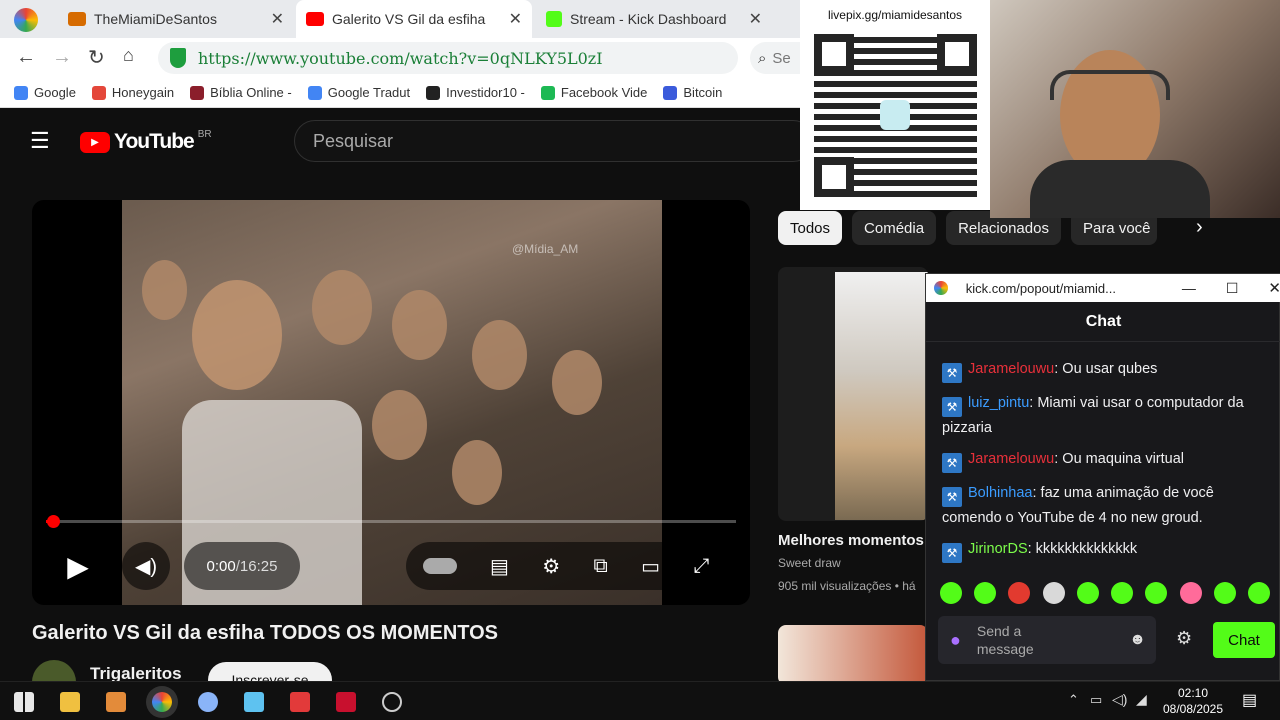 The height and width of the screenshot is (720, 1280). What do you see at coordinates (998, 403) in the screenshot?
I see `chat-username: luiz_pintu` at bounding box center [998, 403].